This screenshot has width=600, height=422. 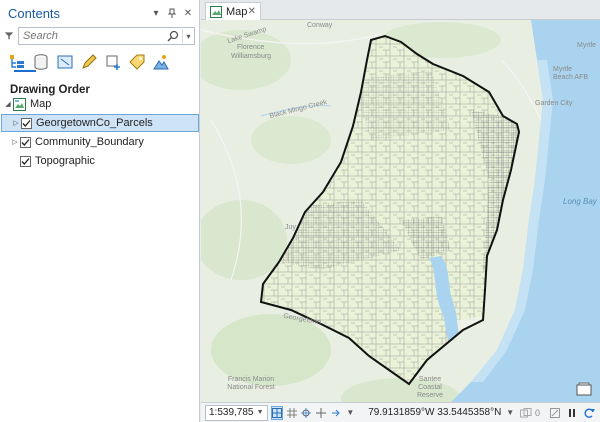 I want to click on scale-selector: 1:539,785 ▼, so click(x=236, y=412).